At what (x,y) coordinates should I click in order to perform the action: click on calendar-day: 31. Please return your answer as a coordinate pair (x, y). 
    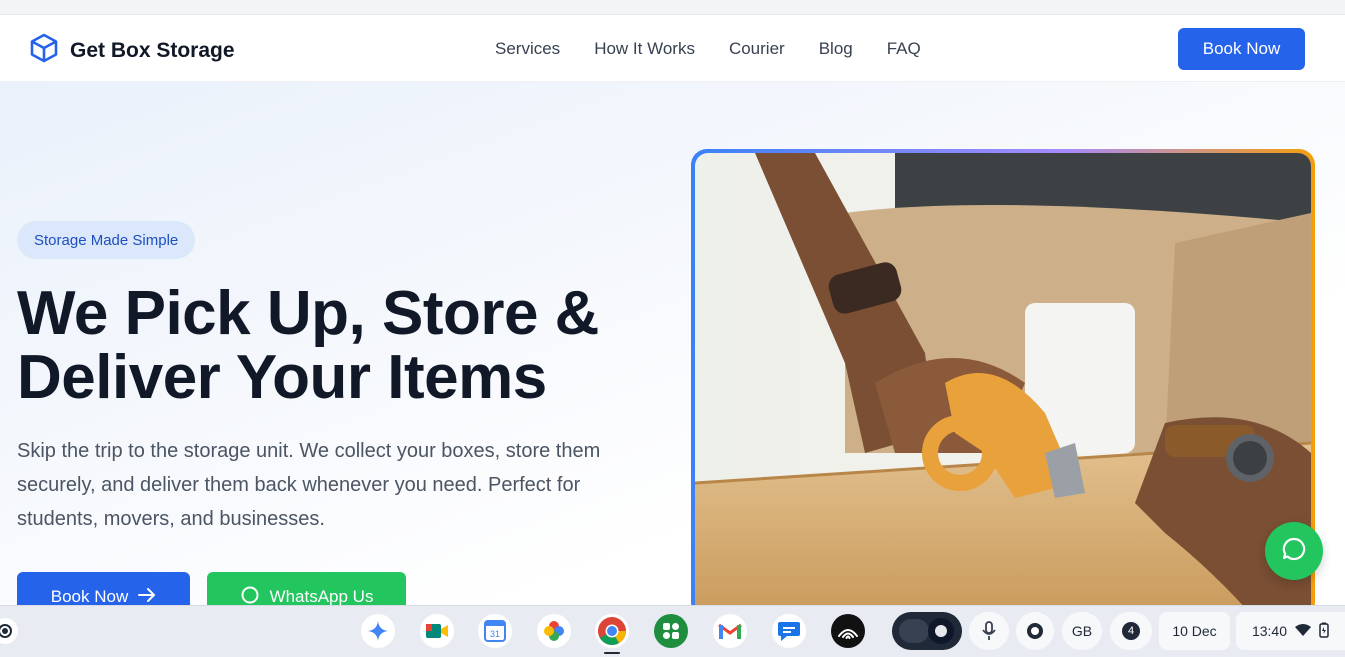
    Looking at the image, I should click on (495, 634).